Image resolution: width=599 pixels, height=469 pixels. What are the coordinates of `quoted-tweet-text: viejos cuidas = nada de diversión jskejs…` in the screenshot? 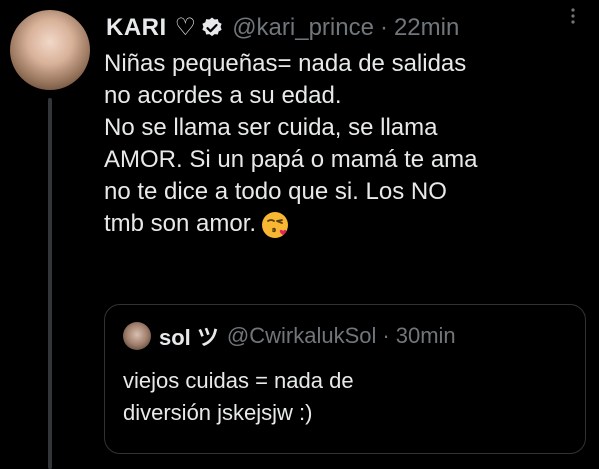 It's located at (347, 397).